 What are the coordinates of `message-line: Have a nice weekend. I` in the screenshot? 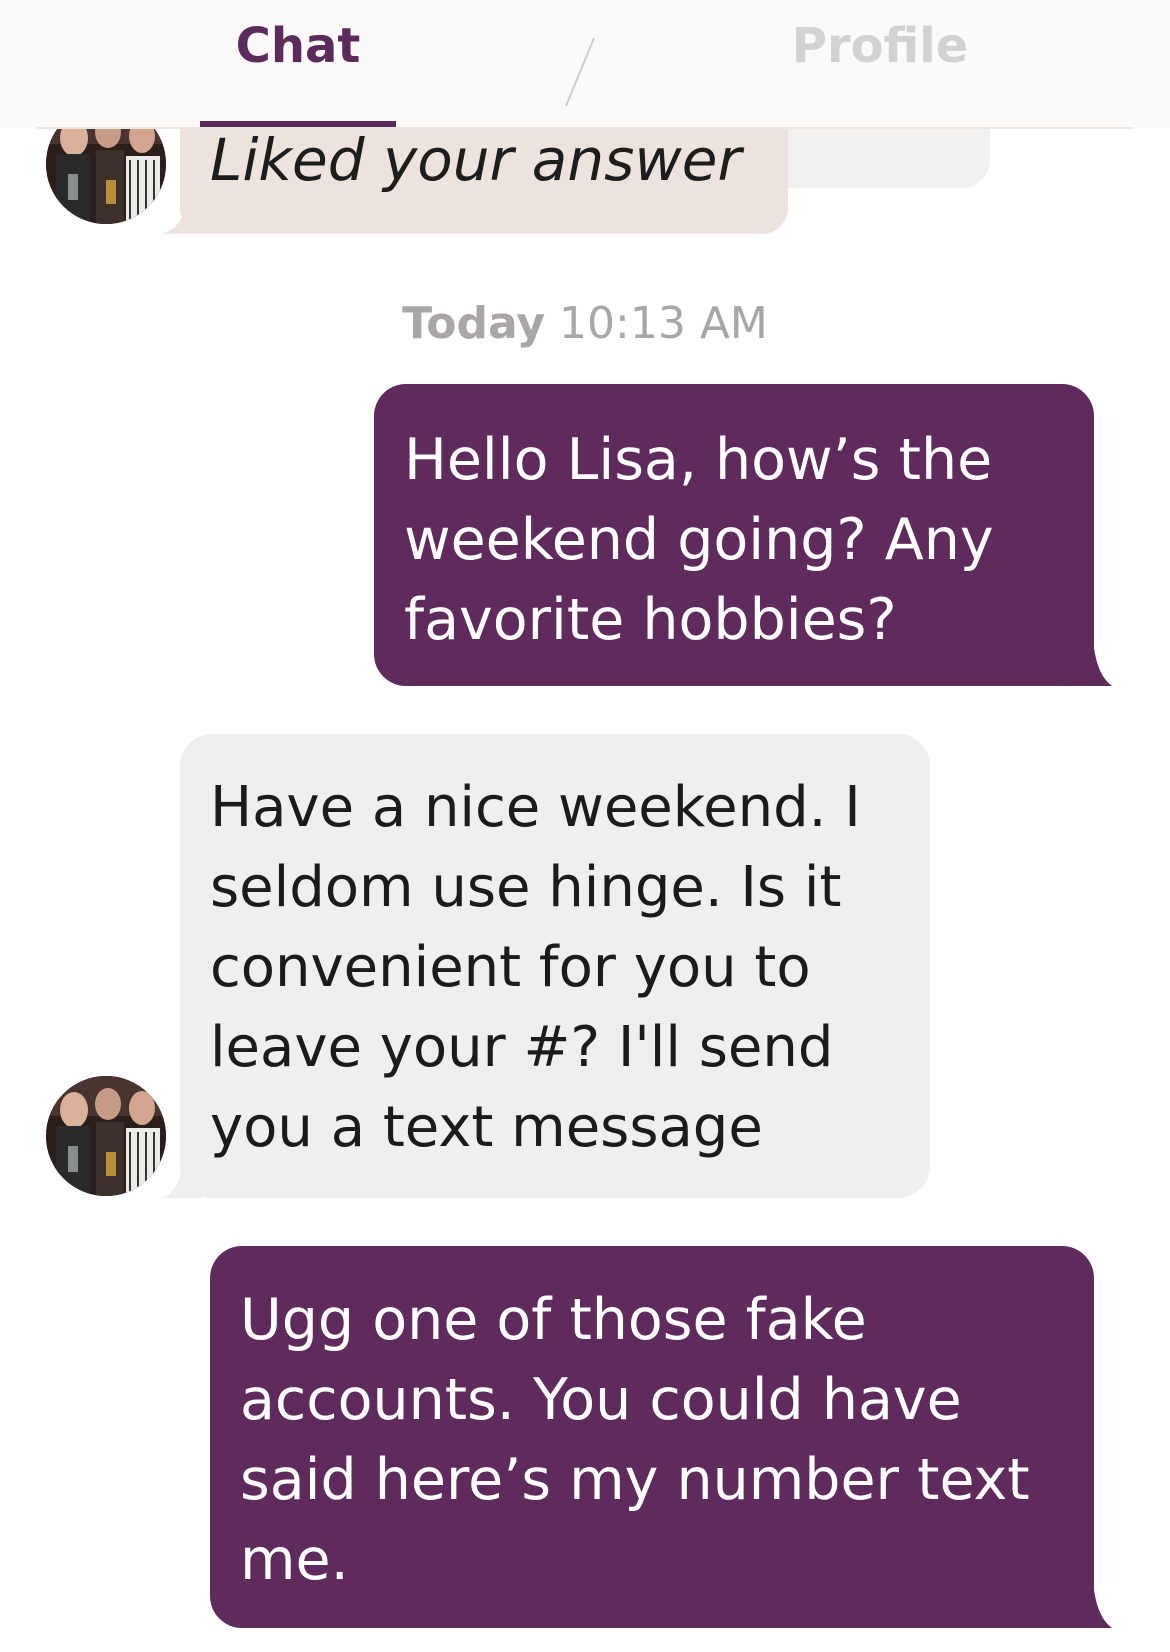 It's located at (535, 807).